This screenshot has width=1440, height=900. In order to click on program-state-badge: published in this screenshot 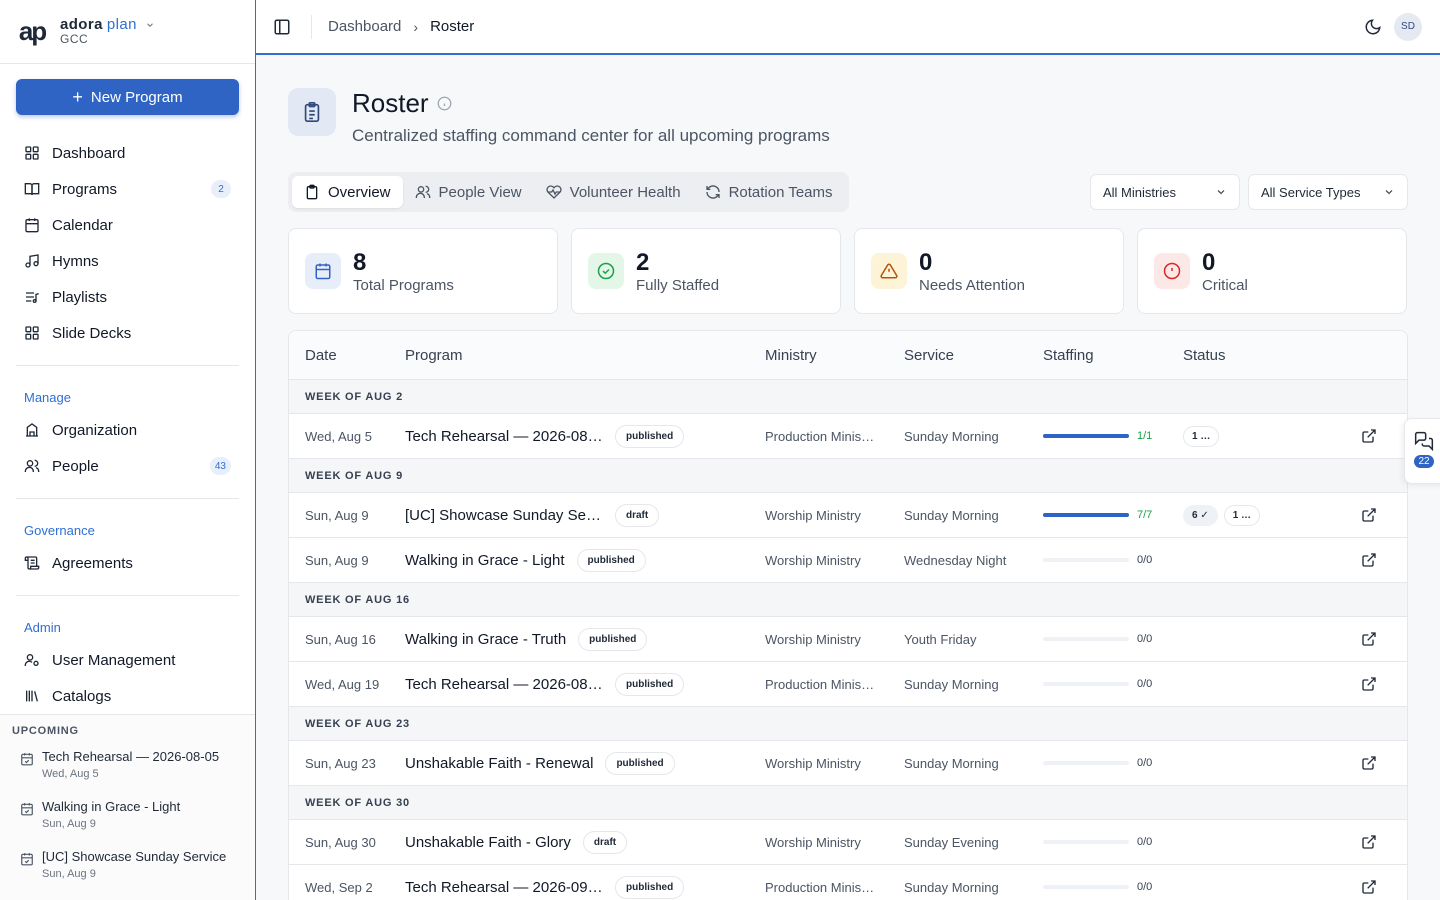, I will do `click(650, 887)`.